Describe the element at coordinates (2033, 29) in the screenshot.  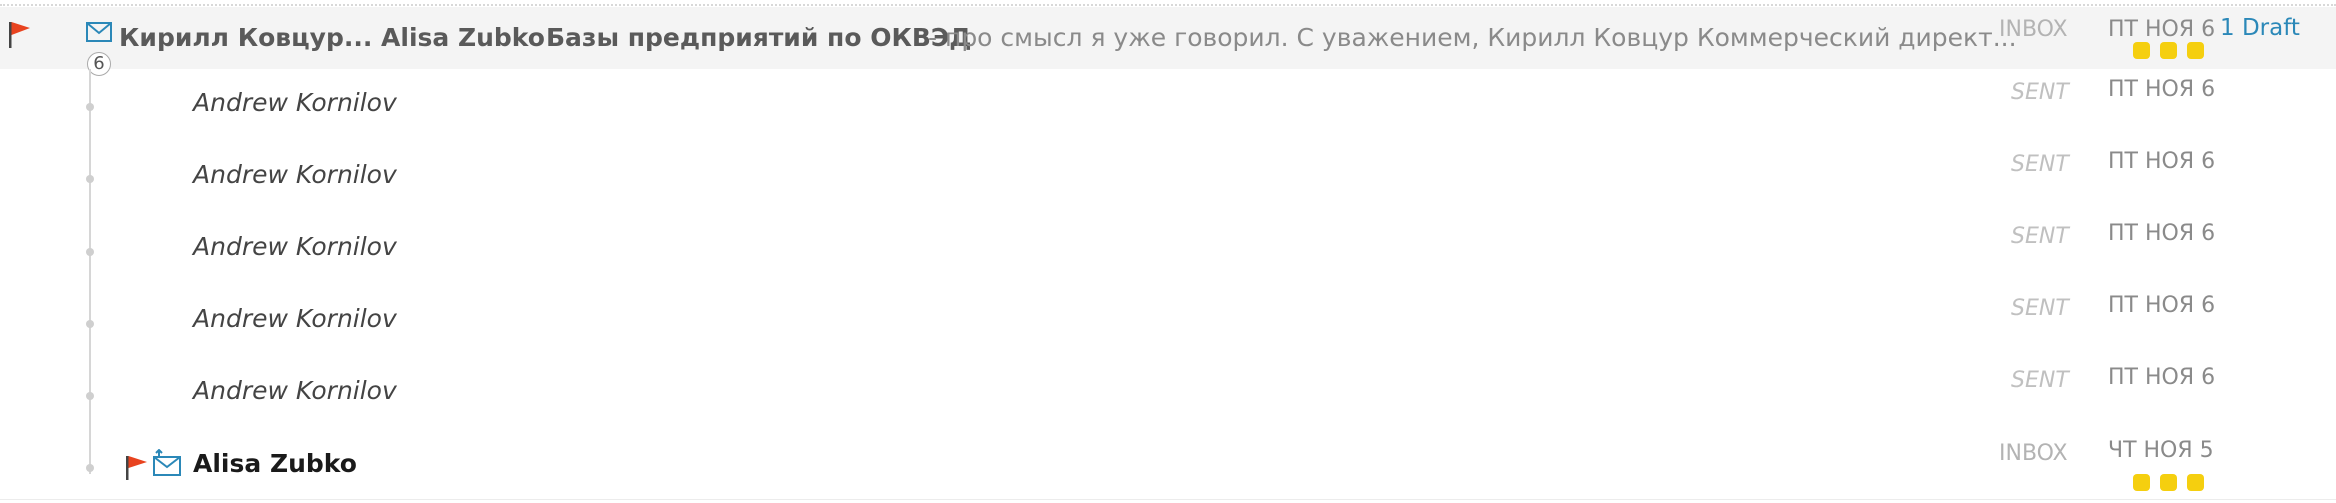
I see `thread-folder: INBOX` at that location.